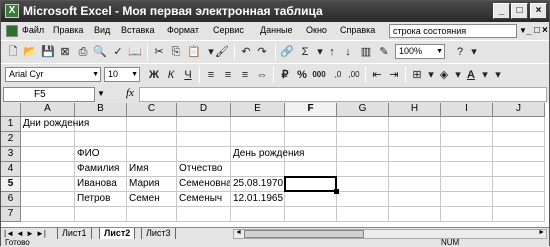  Describe the element at coordinates (48, 52) in the screenshot. I see `save-icon: 💾` at that location.